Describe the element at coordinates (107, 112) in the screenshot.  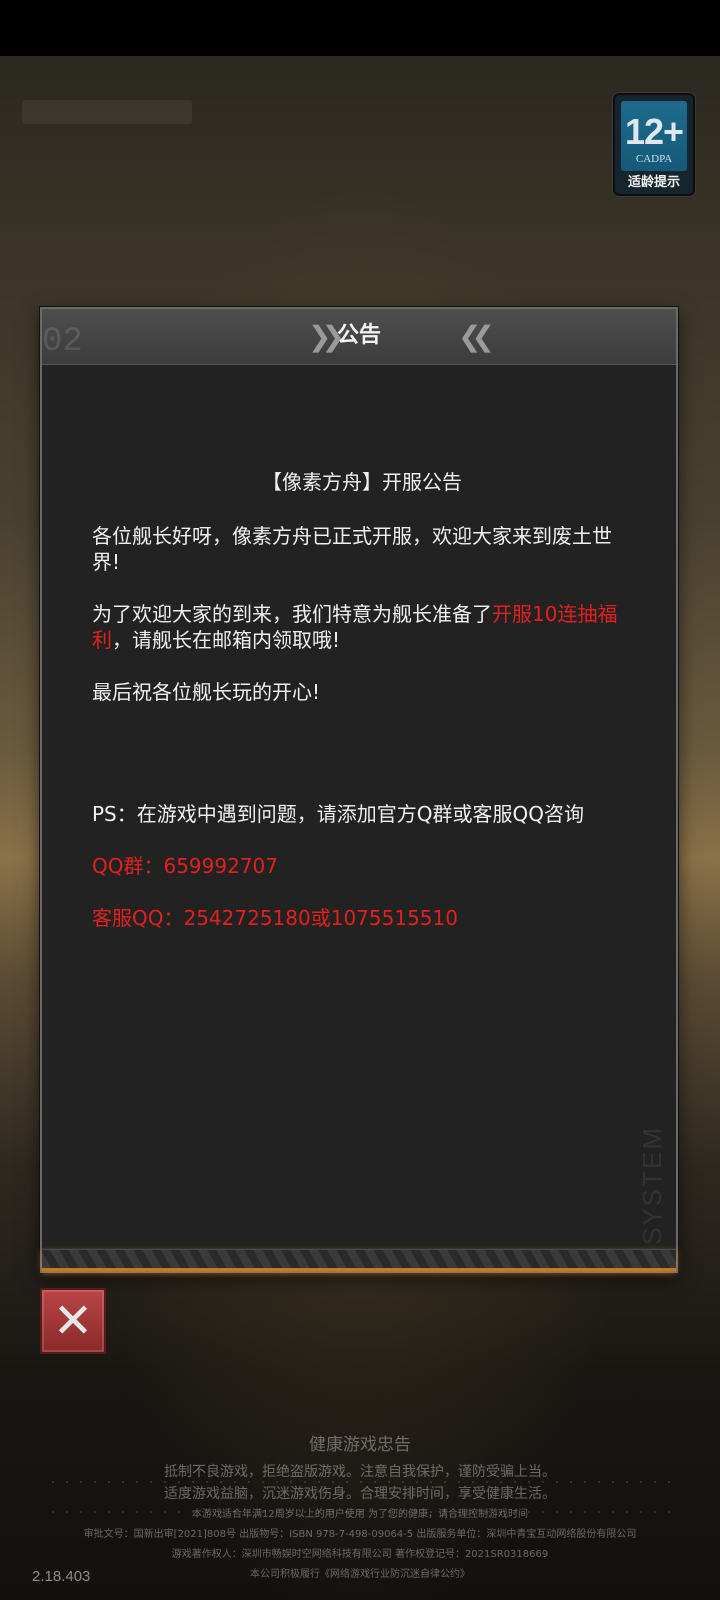
I see `game-logo` at that location.